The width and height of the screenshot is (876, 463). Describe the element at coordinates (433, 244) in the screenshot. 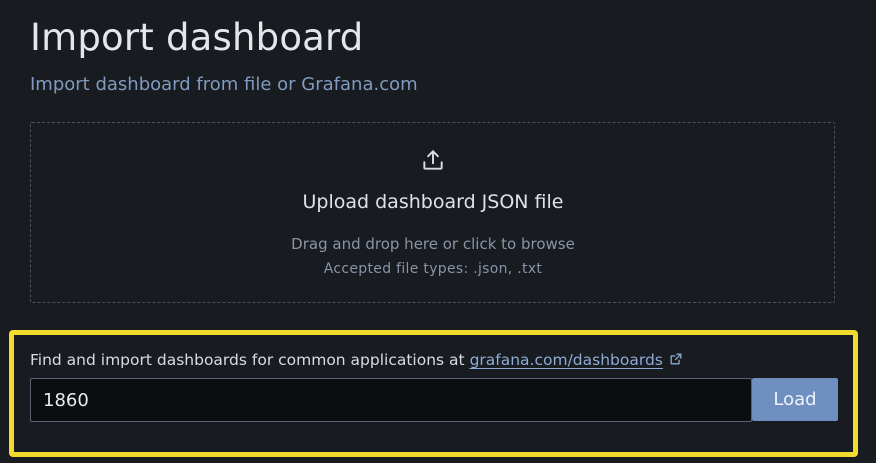

I see `upload-hint: Drag and drop here or click to browse` at that location.